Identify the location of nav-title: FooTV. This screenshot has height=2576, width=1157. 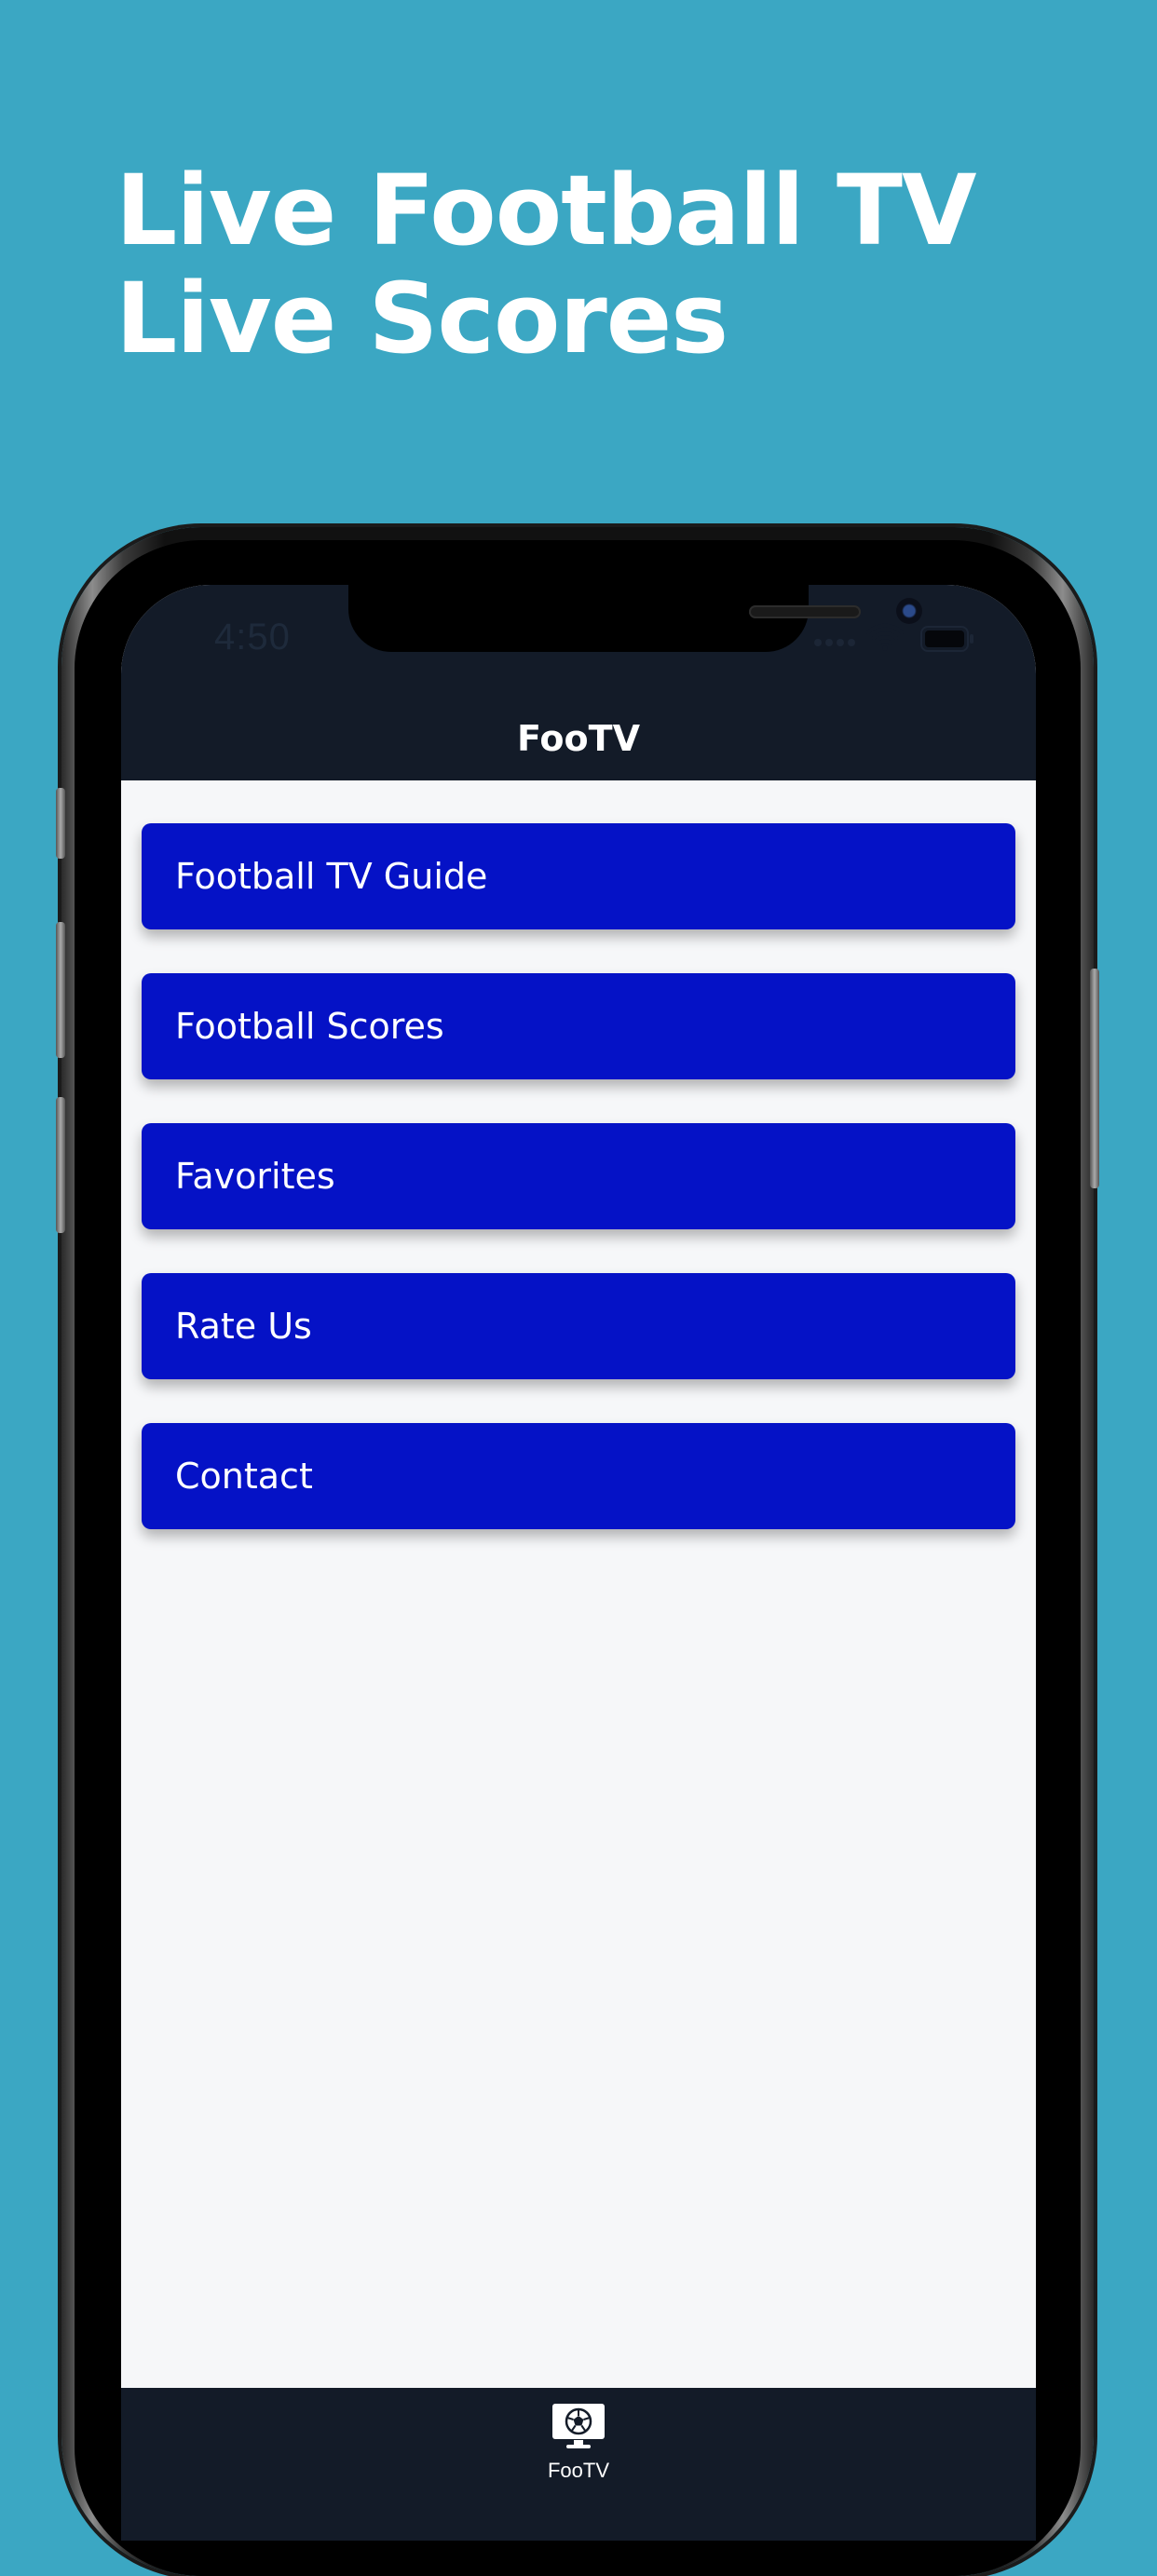
(578, 738).